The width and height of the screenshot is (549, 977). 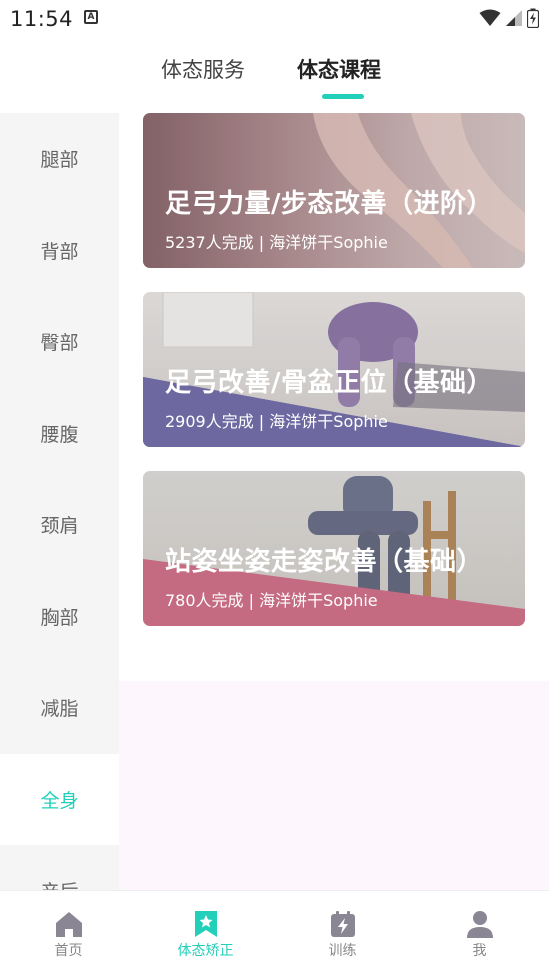 What do you see at coordinates (490, 17) in the screenshot?
I see `wifi-icon` at bounding box center [490, 17].